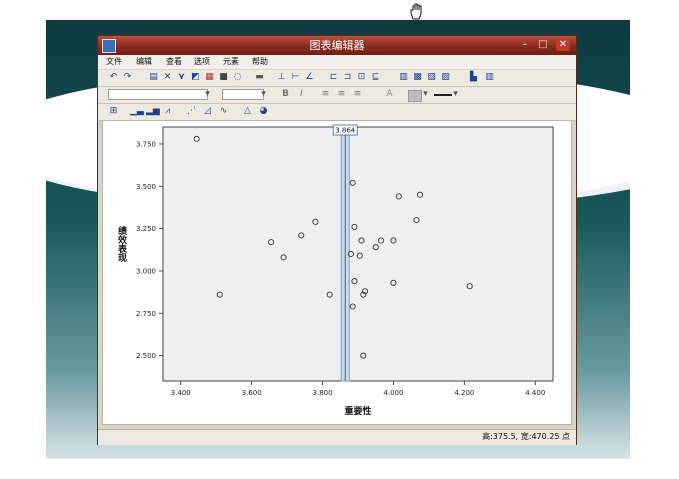 This screenshot has height=479, width=679. I want to click on hand-cursor-icon, so click(416, 11).